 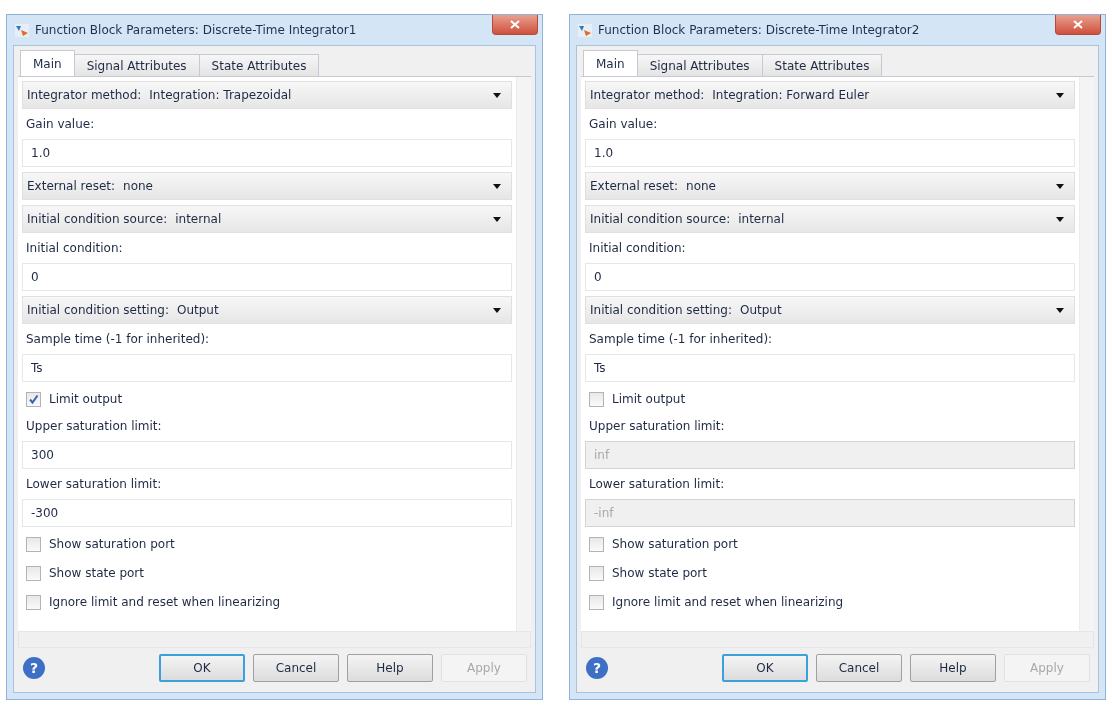 What do you see at coordinates (267, 95) in the screenshot?
I see `dropdown: Integrator method: Integration: Trapezoidal` at bounding box center [267, 95].